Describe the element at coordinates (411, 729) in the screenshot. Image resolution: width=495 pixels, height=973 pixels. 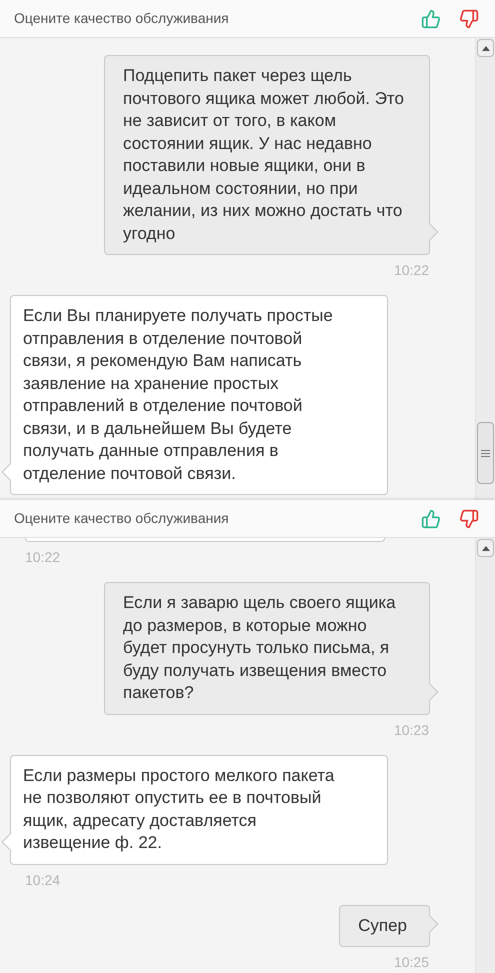
I see `message-time: 10:23` at that location.